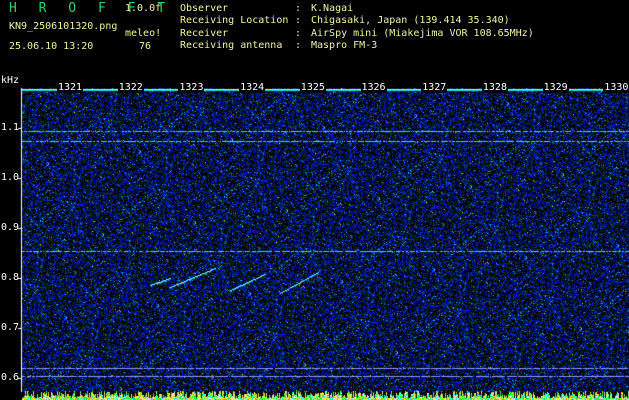  What do you see at coordinates (373, 87) in the screenshot?
I see `x-tick-label: 1326` at bounding box center [373, 87].